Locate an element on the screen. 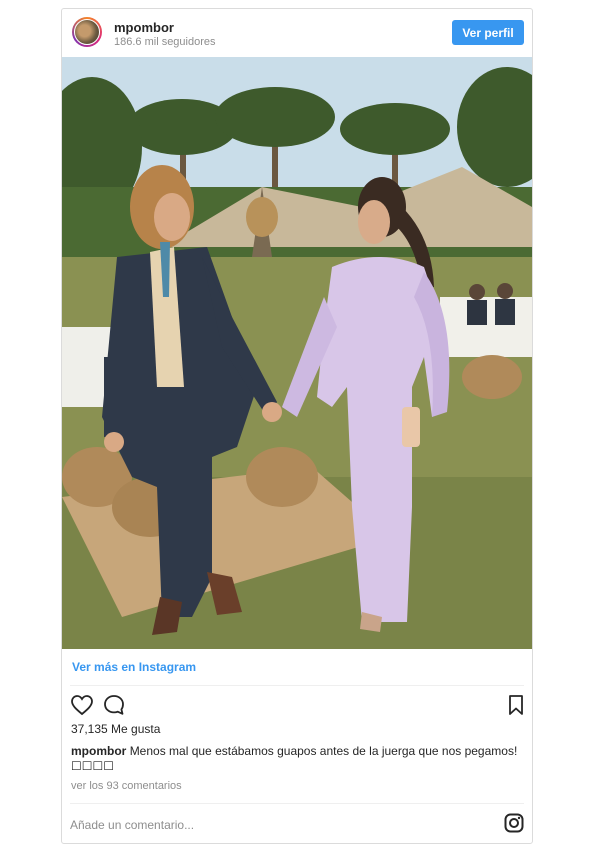  like-count: 37,135 Me gusta is located at coordinates (116, 729).